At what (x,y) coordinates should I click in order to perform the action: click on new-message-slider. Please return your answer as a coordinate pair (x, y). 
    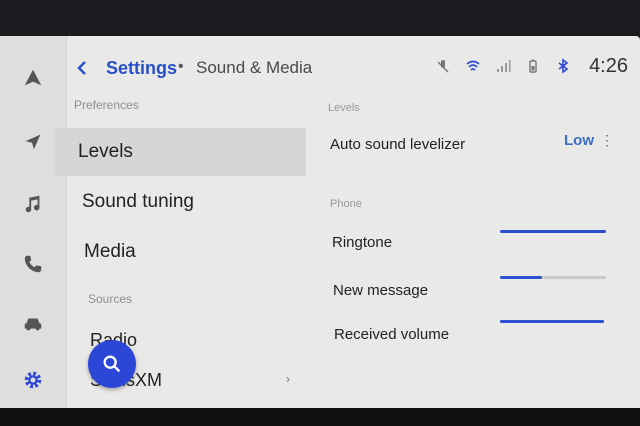
    Looking at the image, I should click on (553, 277).